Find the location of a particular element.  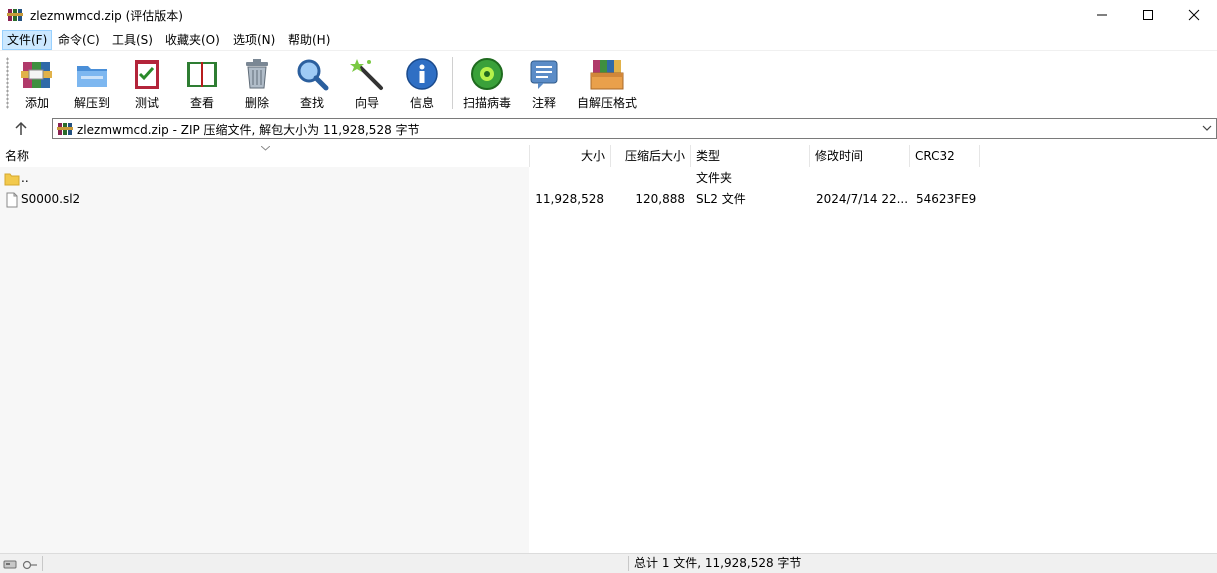

add-archive-icon is located at coordinates (36, 75).